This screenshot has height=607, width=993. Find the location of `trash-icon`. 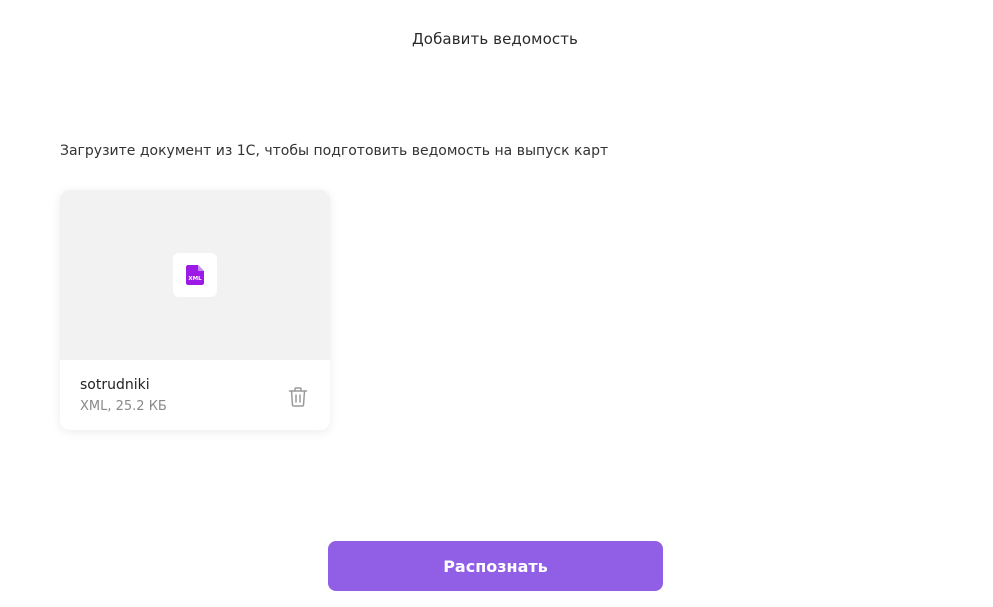

trash-icon is located at coordinates (298, 397).